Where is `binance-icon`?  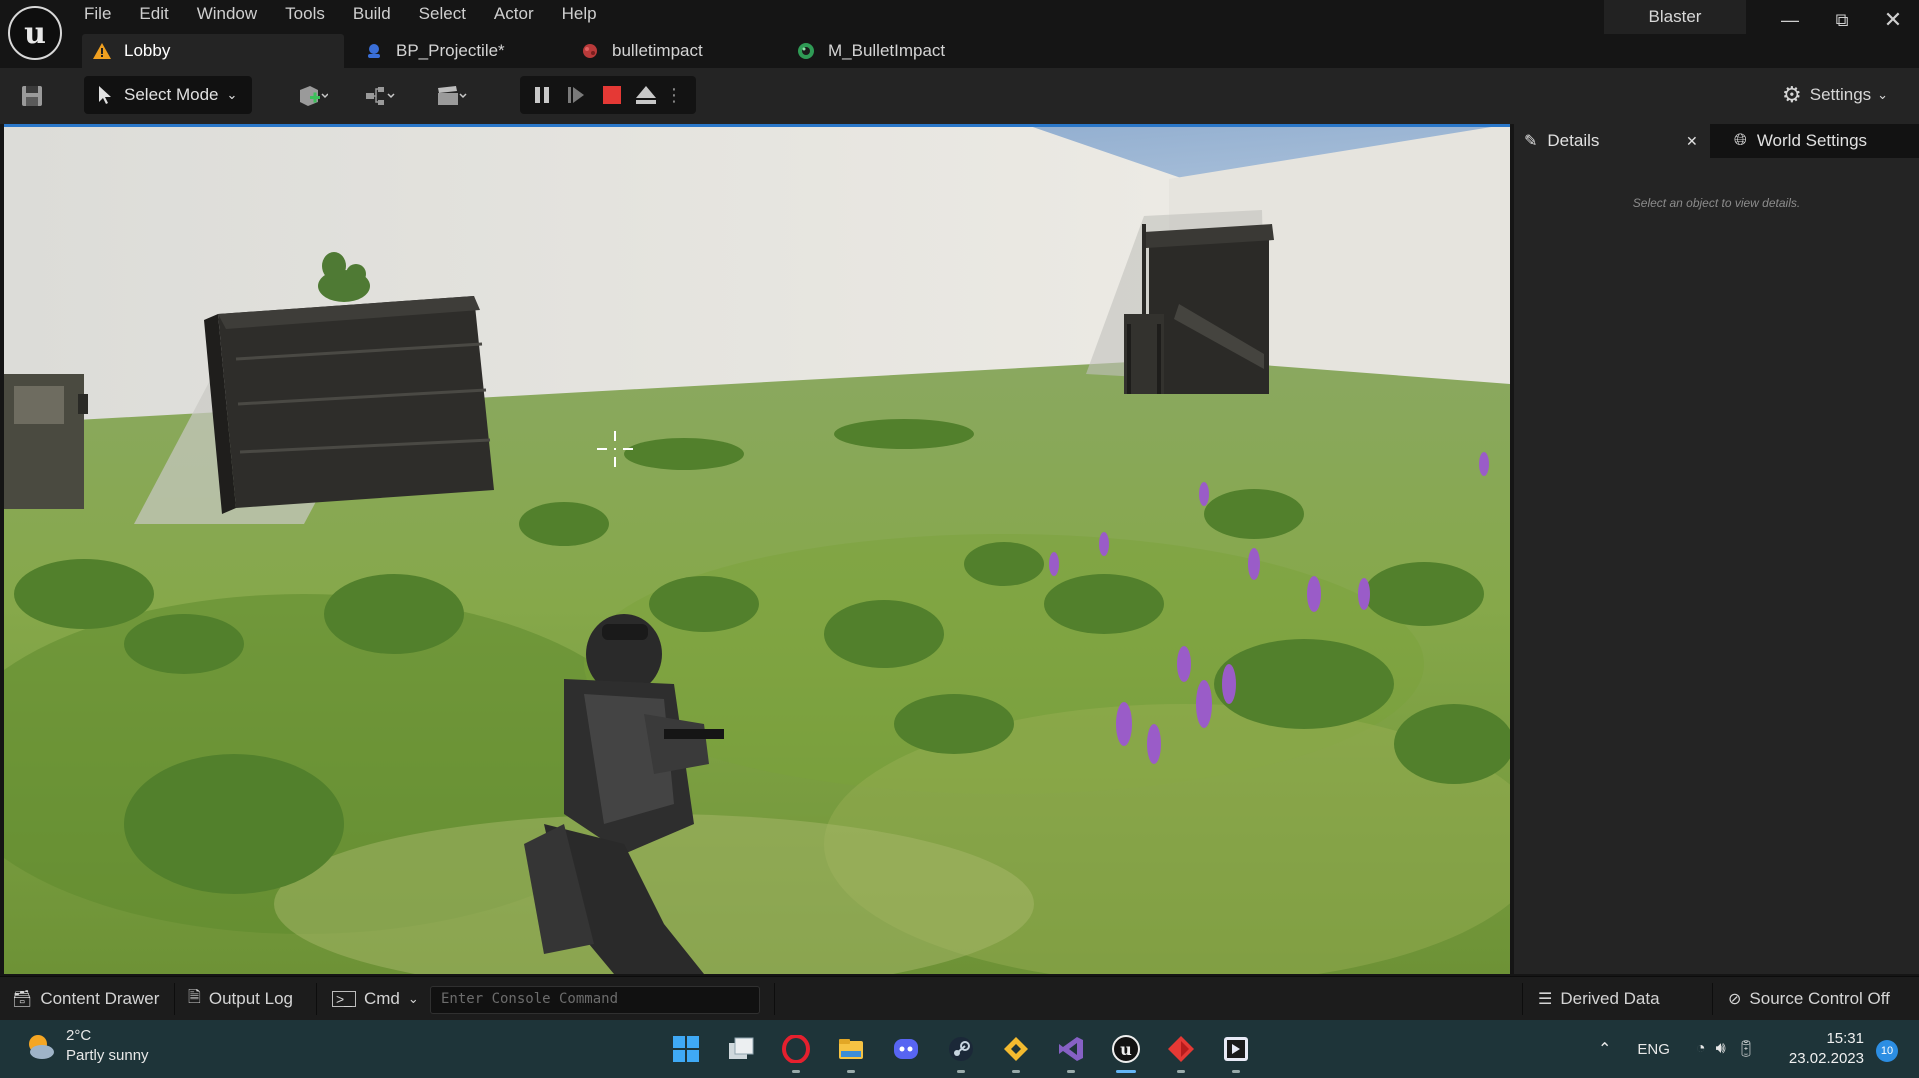 binance-icon is located at coordinates (1016, 1051).